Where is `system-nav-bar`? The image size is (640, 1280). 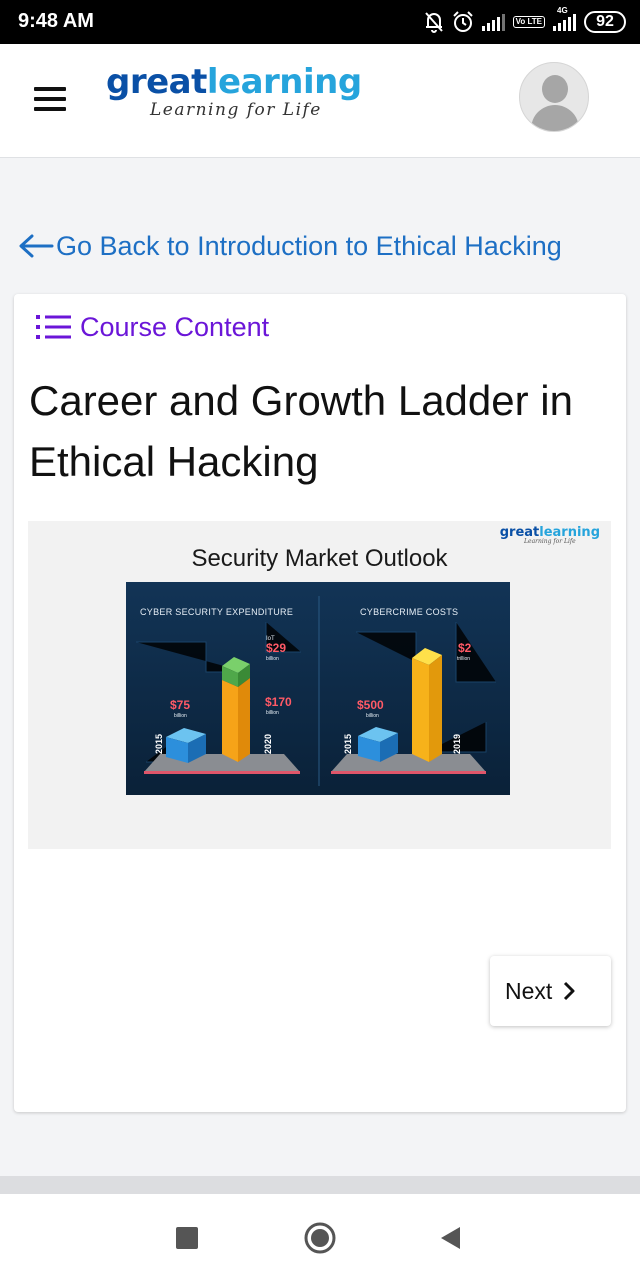
system-nav-bar is located at coordinates (320, 1237).